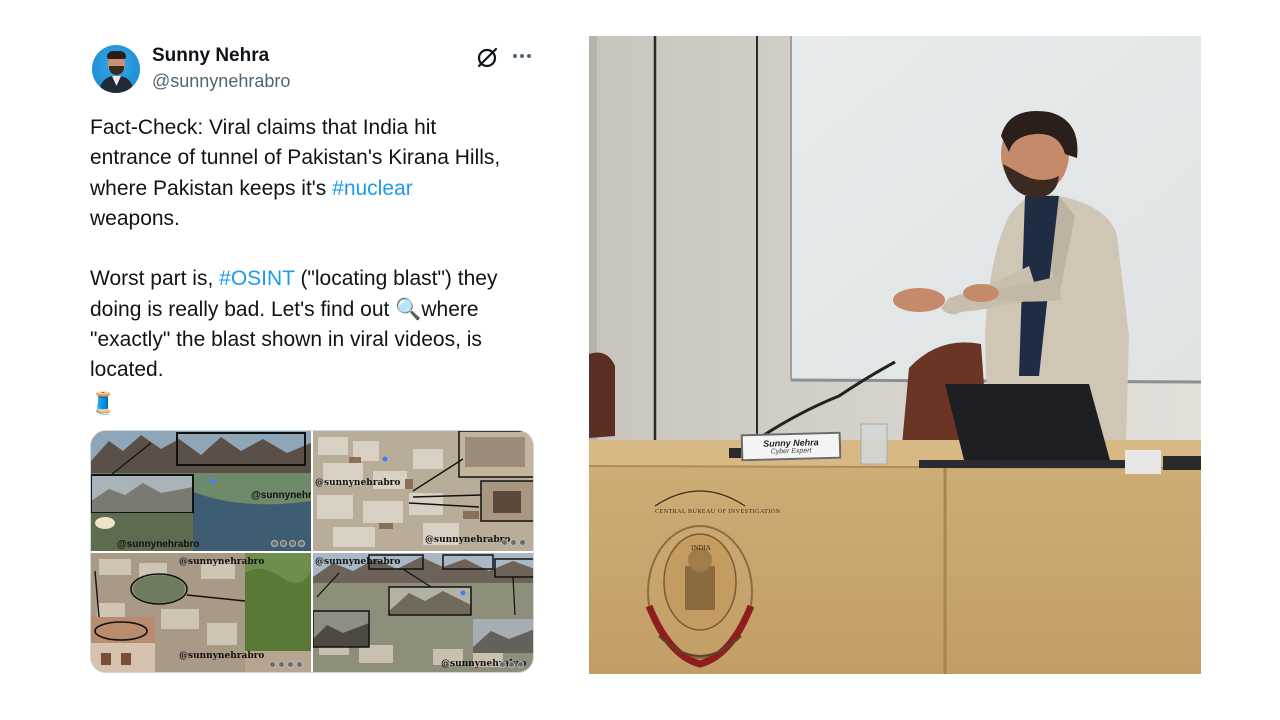 This screenshot has width=1280, height=720. Describe the element at coordinates (243, 309) in the screenshot. I see `tweet-text-segment: doing is really bad. Let's find out` at that location.